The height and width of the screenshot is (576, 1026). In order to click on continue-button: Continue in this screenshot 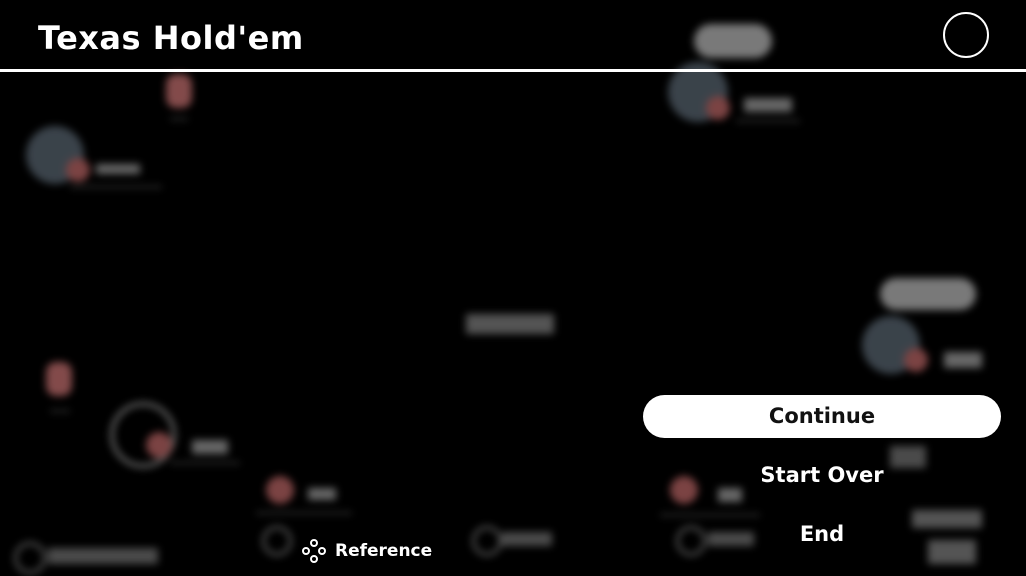, I will do `click(822, 416)`.